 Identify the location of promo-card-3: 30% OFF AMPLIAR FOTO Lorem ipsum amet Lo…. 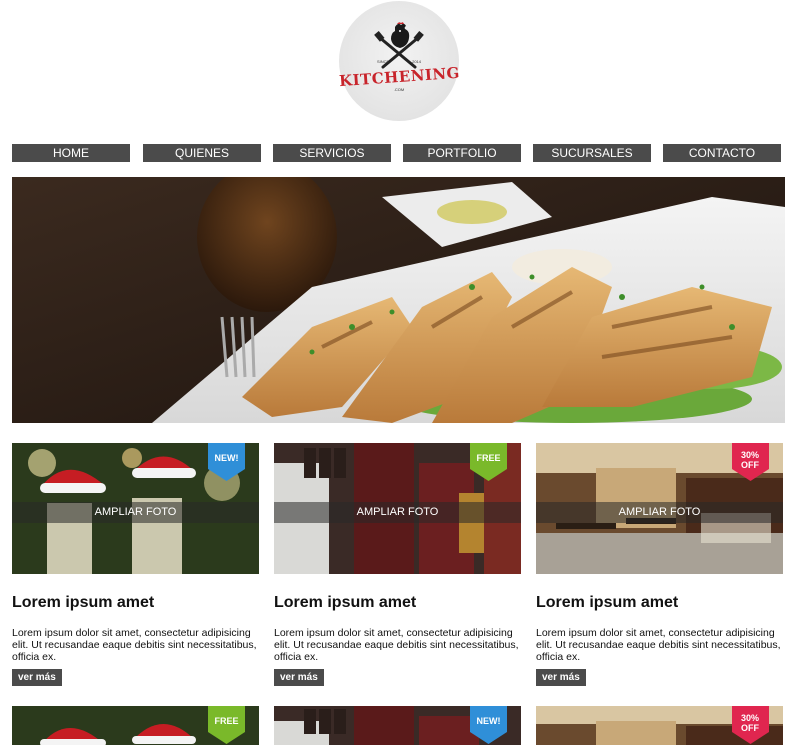
(659, 564).